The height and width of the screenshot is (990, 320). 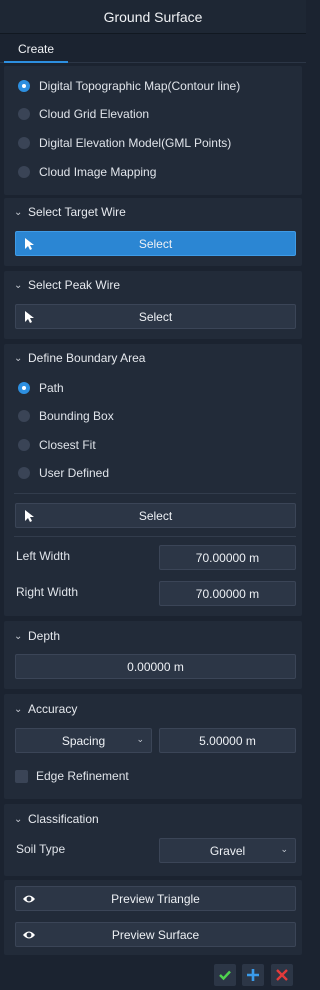 I want to click on cancel-button, so click(x=282, y=975).